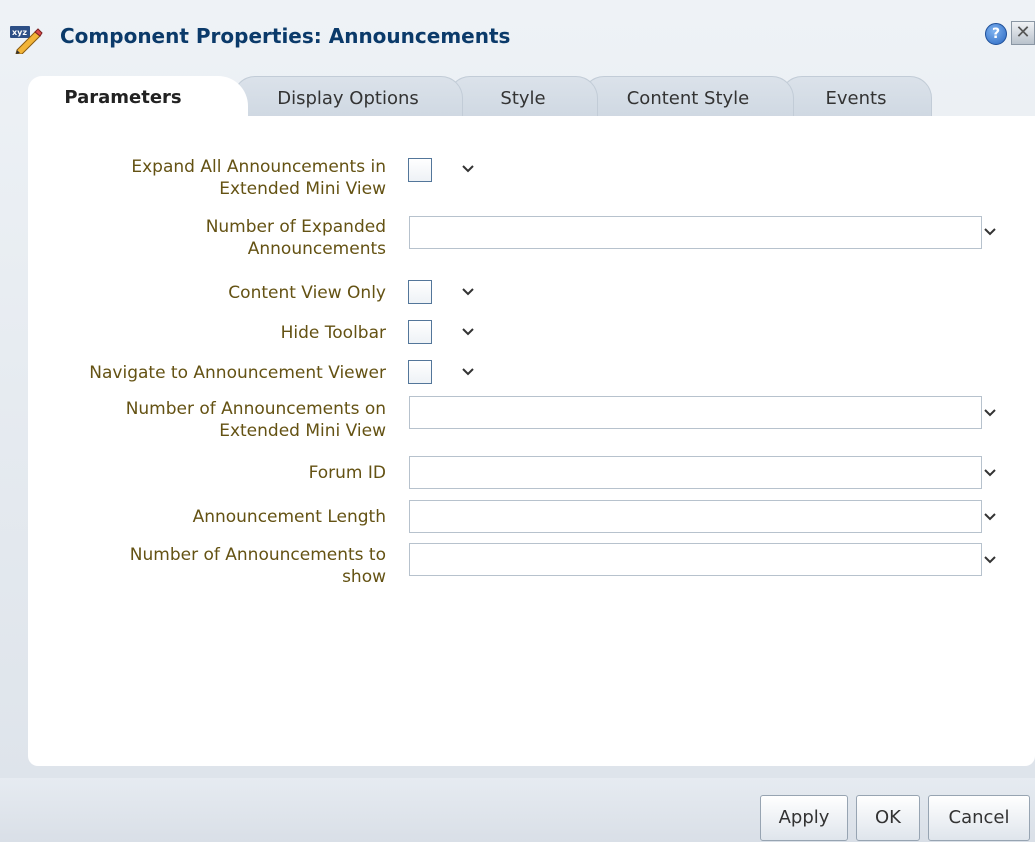 This screenshot has height=842, width=1035. I want to click on ok-button: OK, so click(888, 818).